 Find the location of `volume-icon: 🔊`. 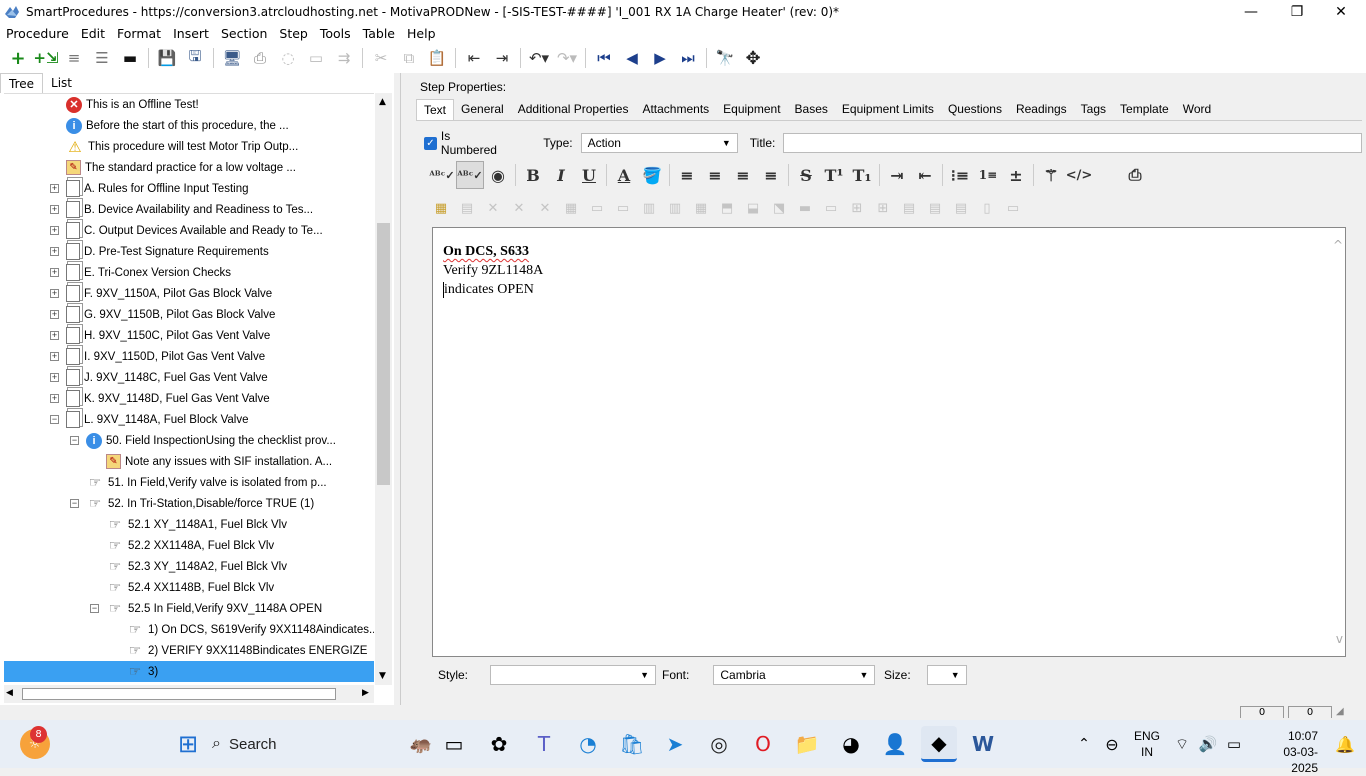

volume-icon: 🔊 is located at coordinates (1208, 744).